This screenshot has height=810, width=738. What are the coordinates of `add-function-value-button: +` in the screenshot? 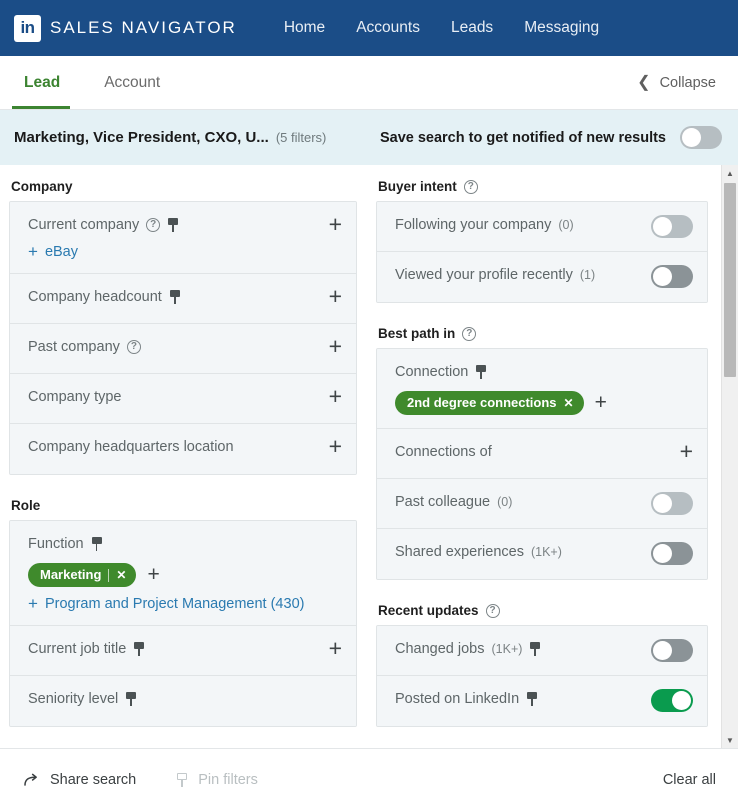 It's located at (153, 574).